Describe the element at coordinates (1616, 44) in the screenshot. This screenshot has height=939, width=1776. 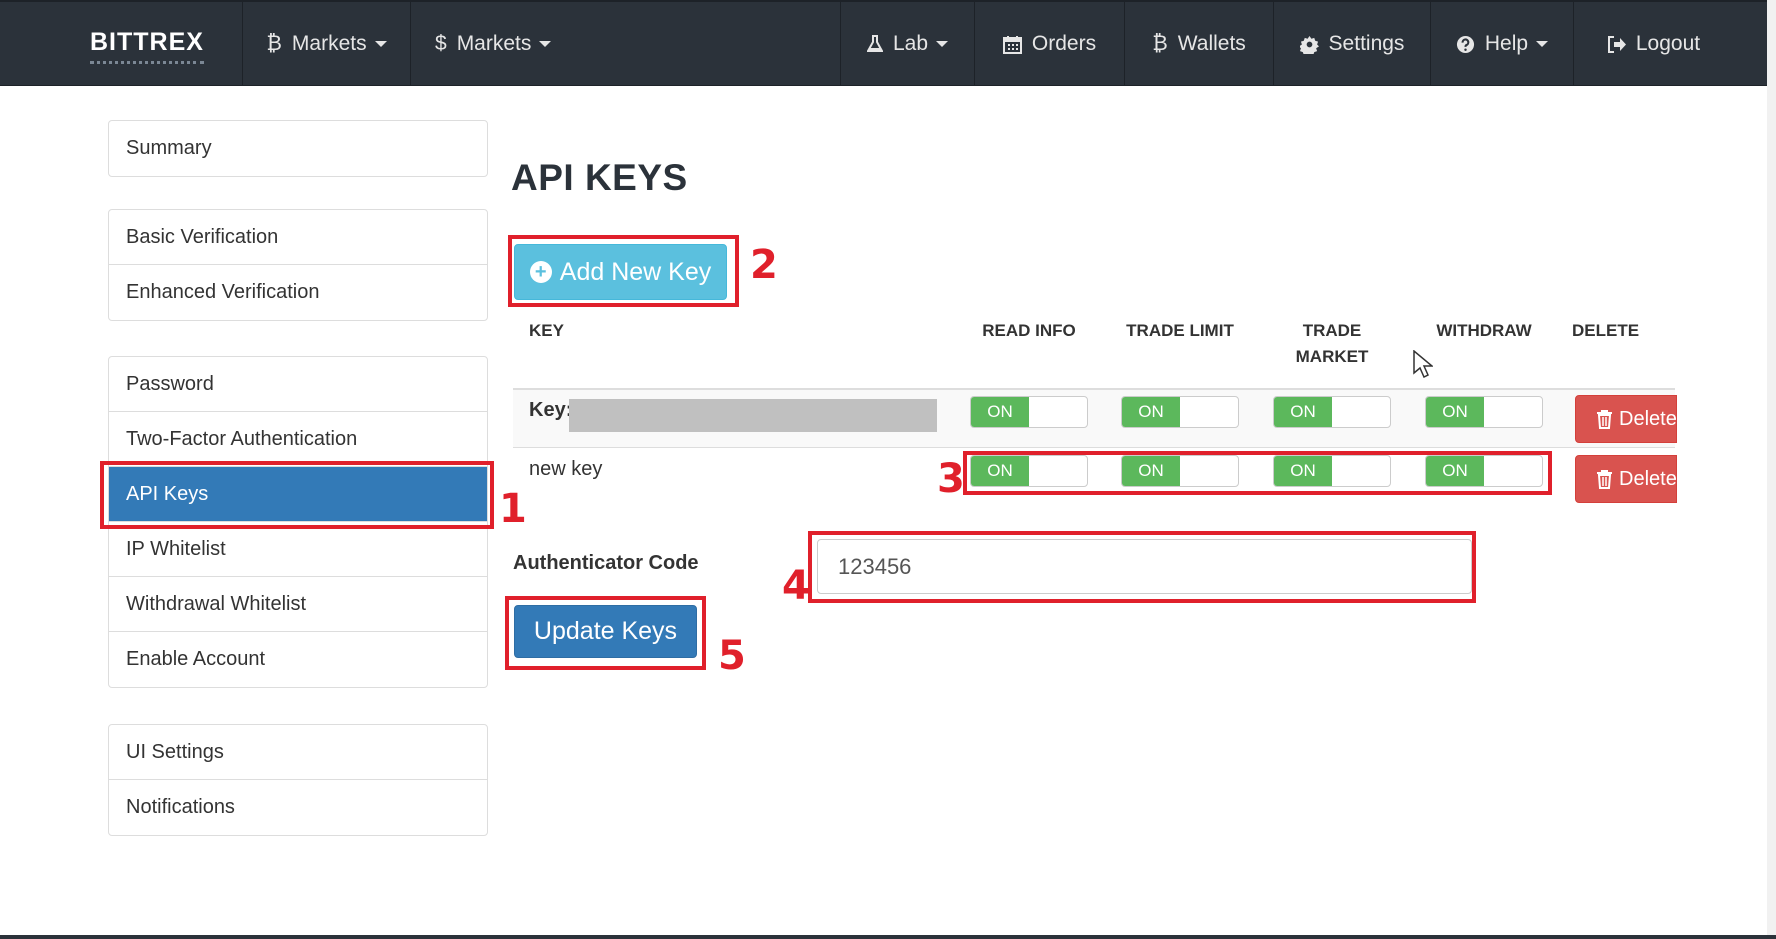
I see `sign-out-icon` at that location.